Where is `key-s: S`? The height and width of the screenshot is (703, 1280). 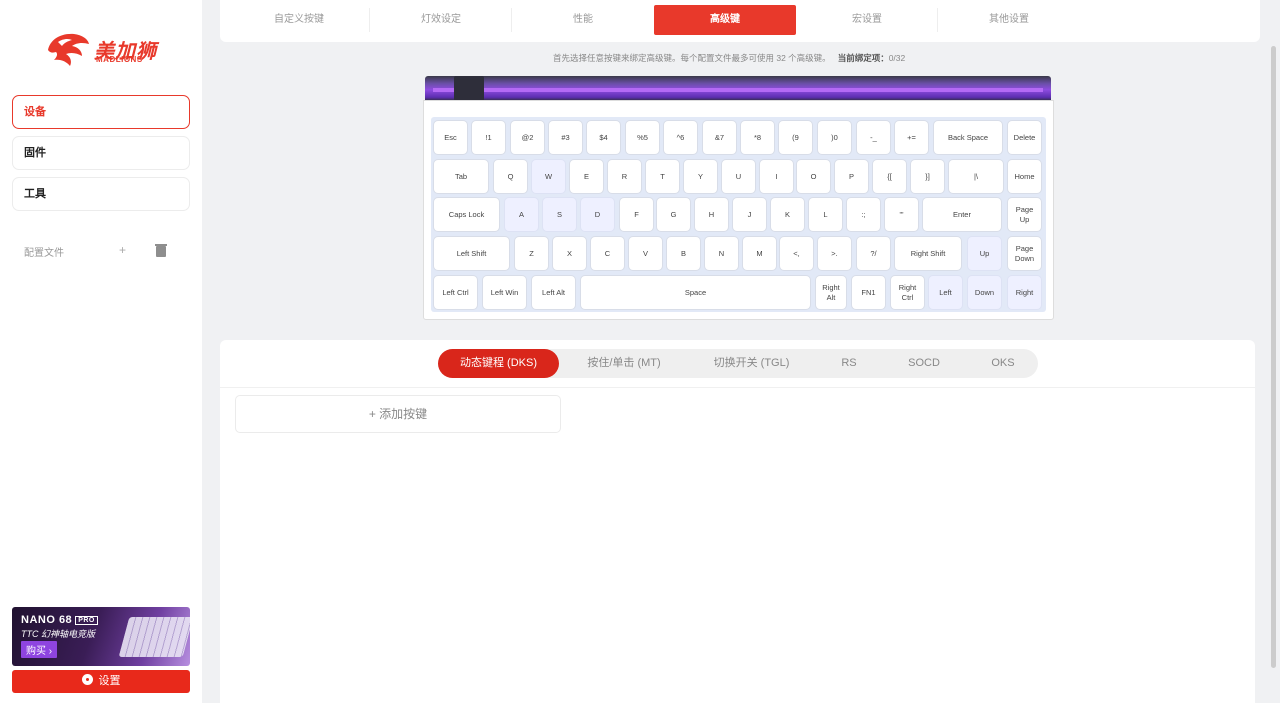 key-s: S is located at coordinates (559, 214).